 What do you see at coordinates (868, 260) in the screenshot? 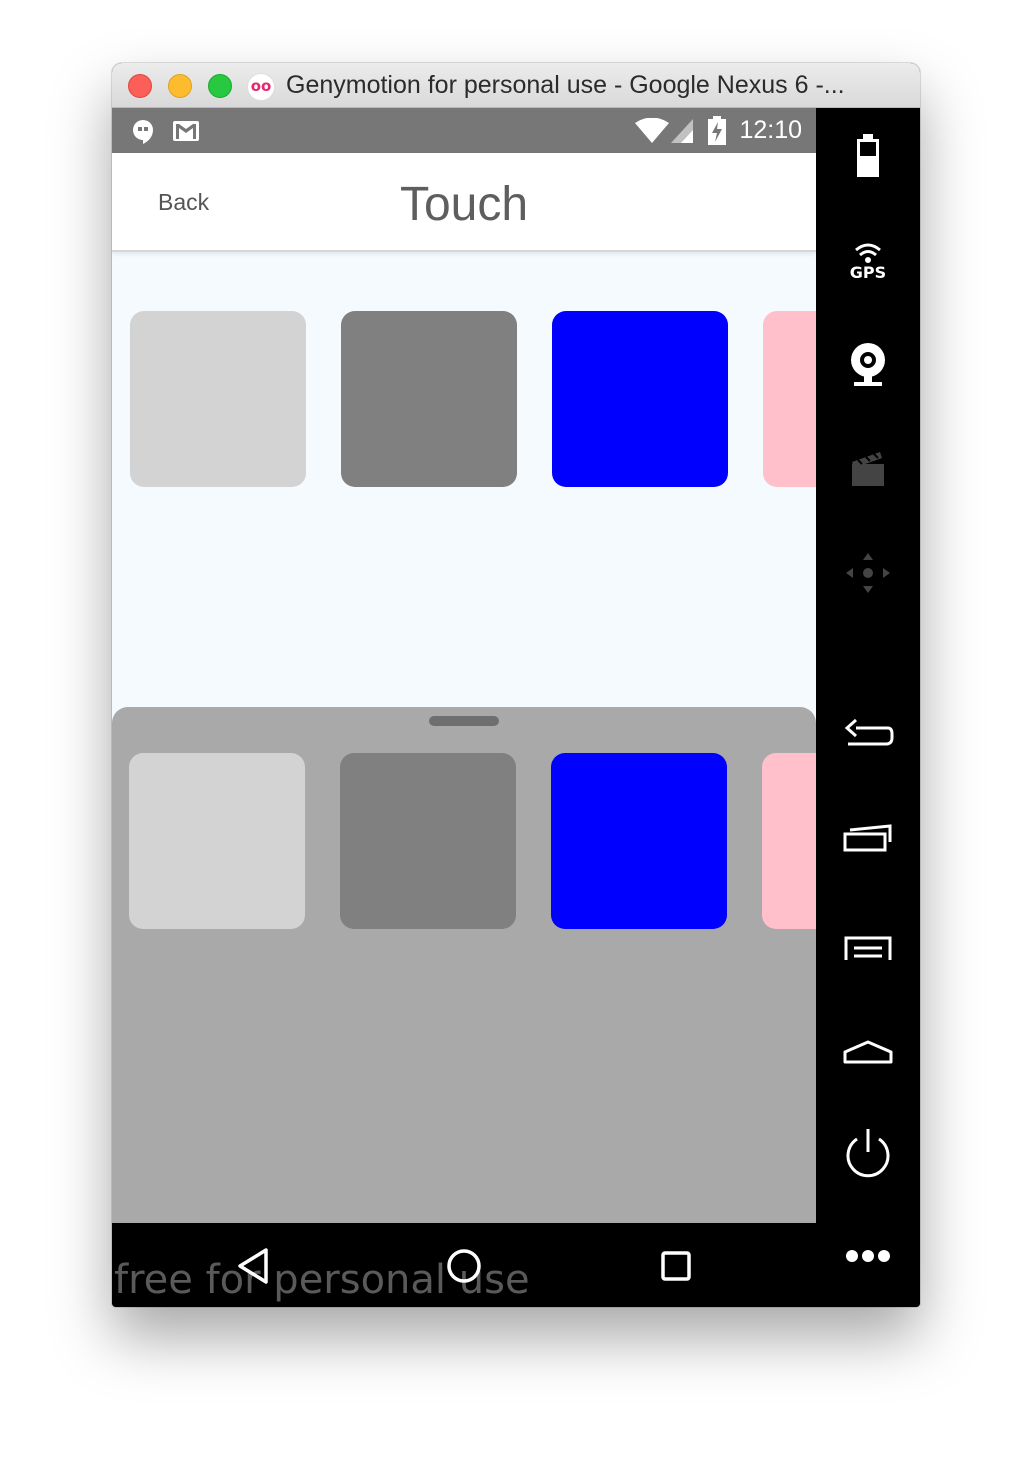
I see `gps-icon: GPS` at bounding box center [868, 260].